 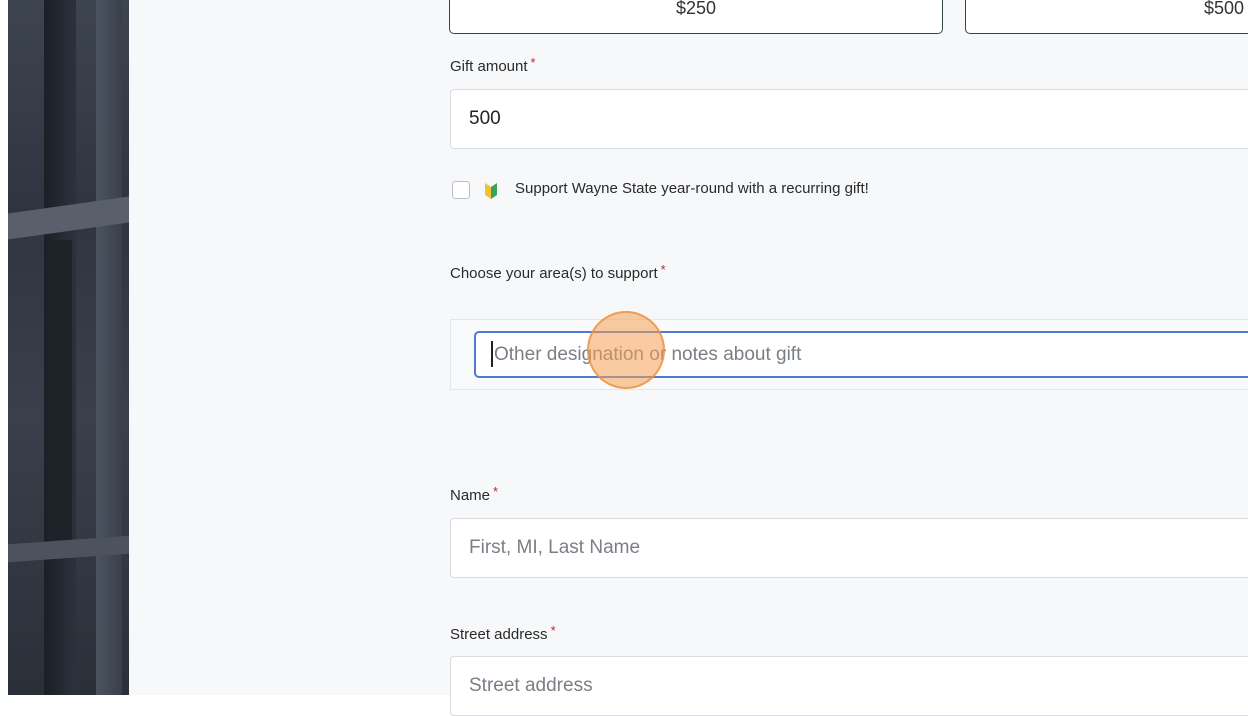 I want to click on street-address-input: Street address, so click(x=849, y=686).